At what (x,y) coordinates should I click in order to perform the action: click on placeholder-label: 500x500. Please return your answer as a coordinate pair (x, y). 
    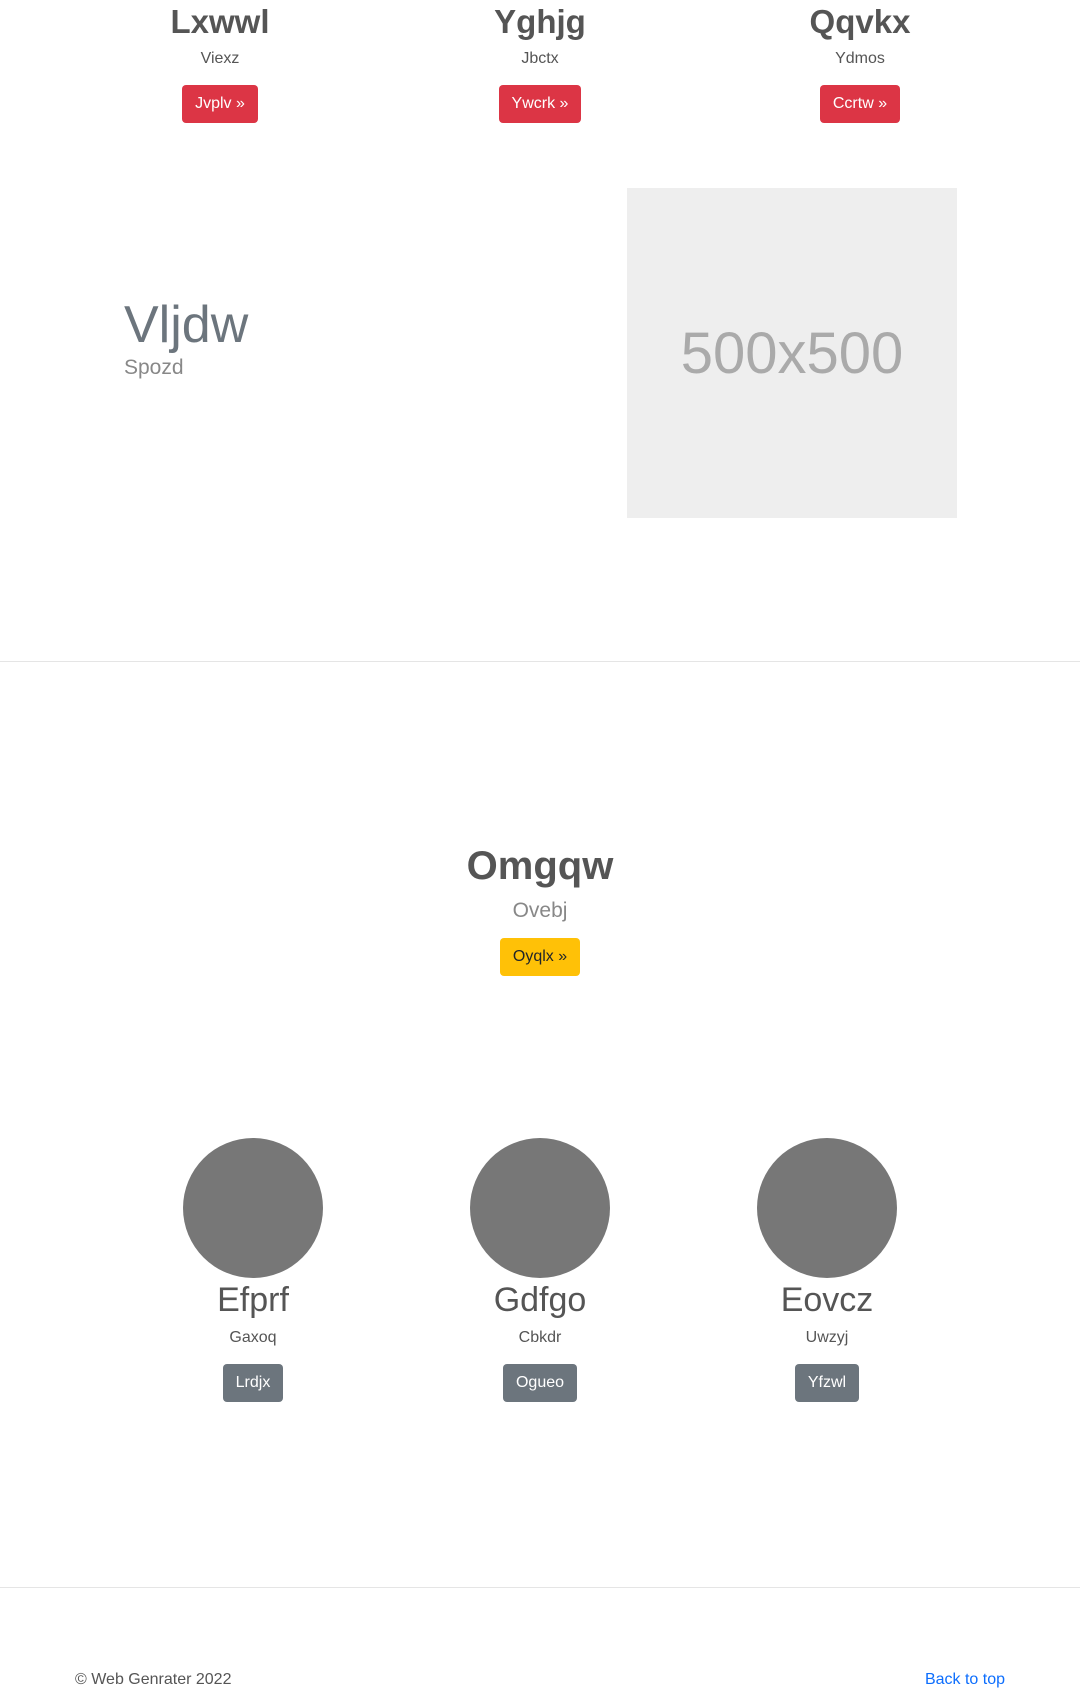
    Looking at the image, I should click on (792, 353).